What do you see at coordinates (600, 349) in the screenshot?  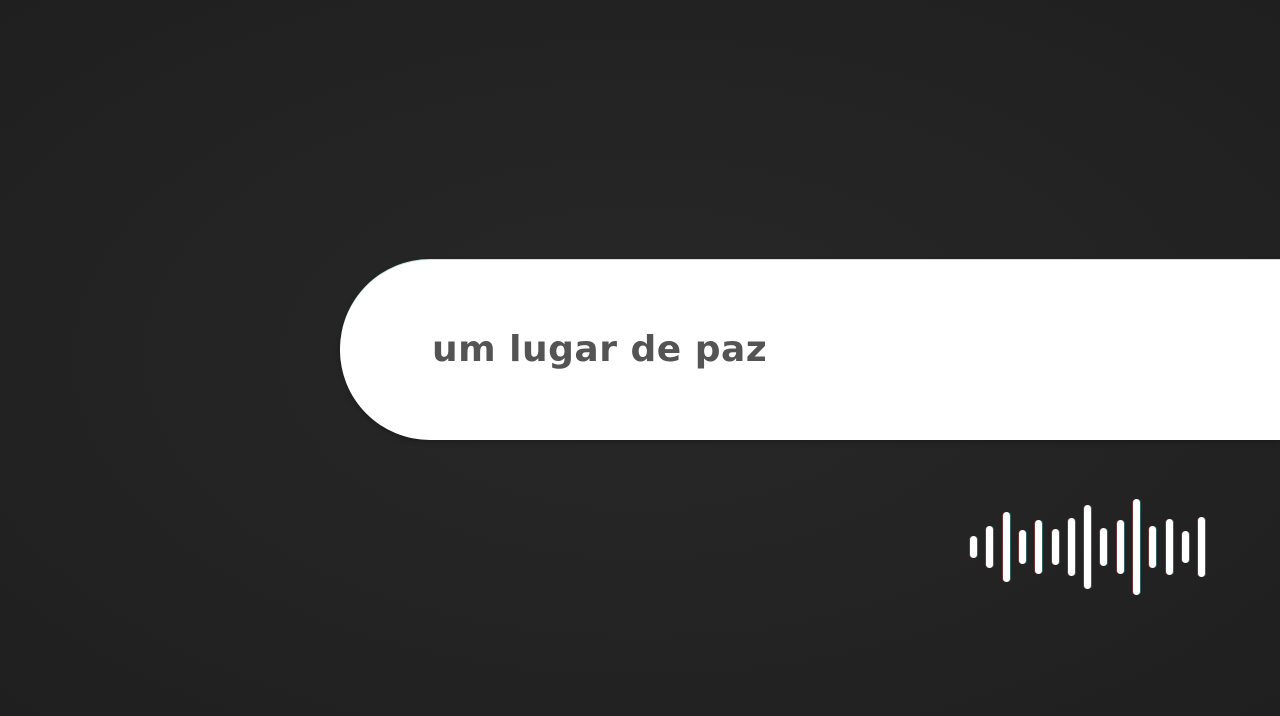 I see `search-query-text: um lugar de paz` at bounding box center [600, 349].